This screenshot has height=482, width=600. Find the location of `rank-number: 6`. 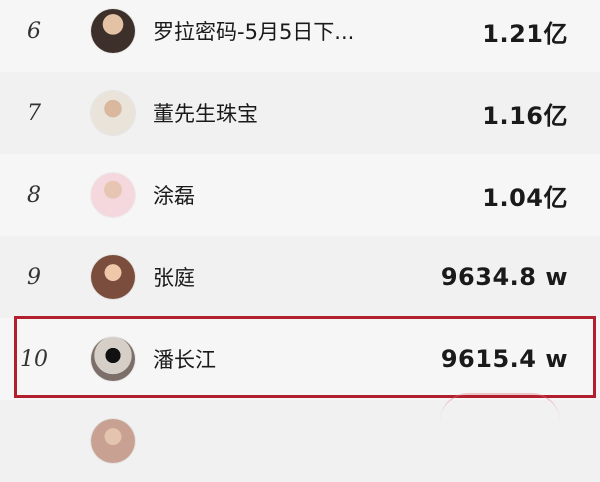

rank-number: 6 is located at coordinates (34, 31).